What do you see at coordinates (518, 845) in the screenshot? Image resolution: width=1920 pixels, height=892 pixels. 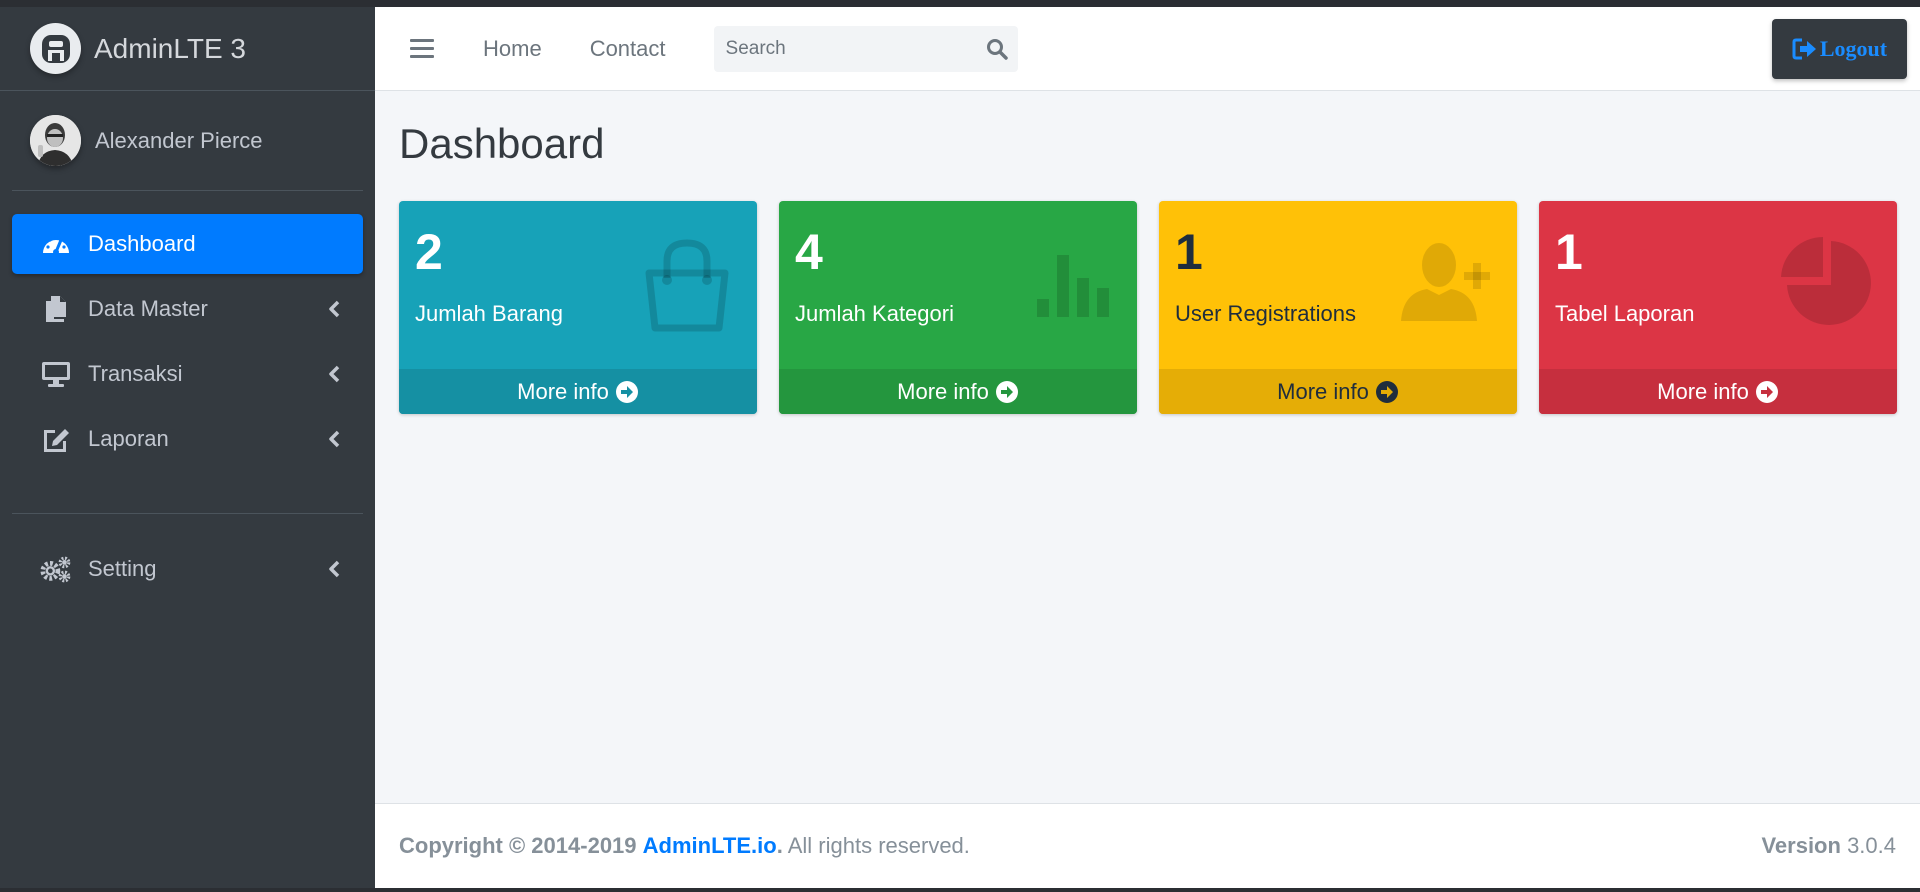 I see `copyright-text: Copyright © 2014-2019` at bounding box center [518, 845].